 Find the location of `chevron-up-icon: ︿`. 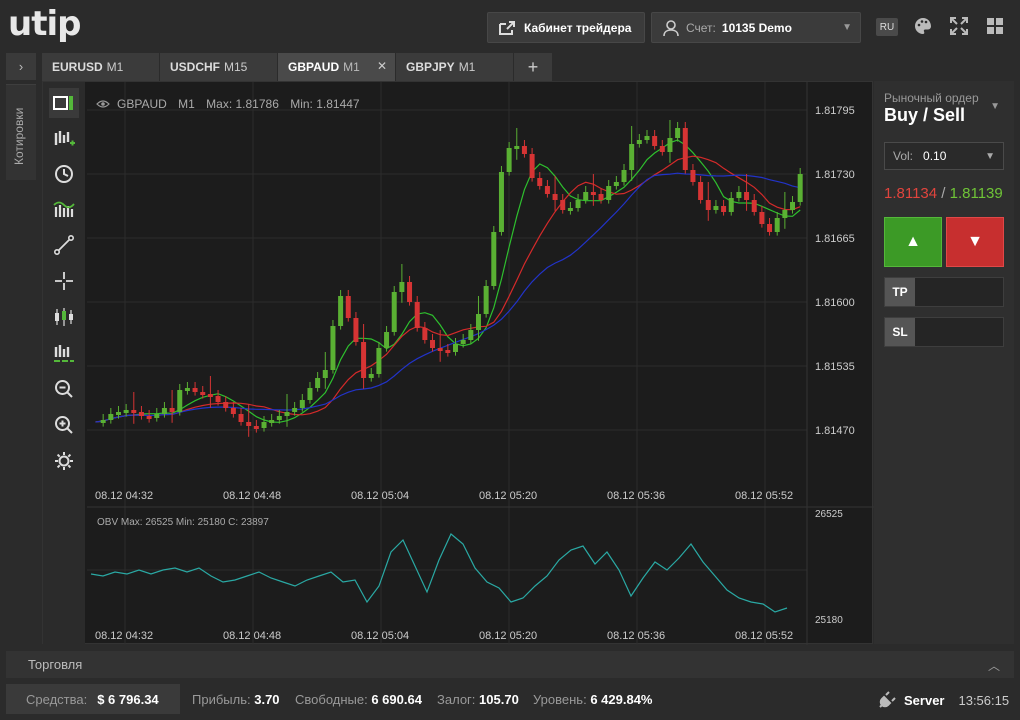

chevron-up-icon: ︿ is located at coordinates (994, 665).